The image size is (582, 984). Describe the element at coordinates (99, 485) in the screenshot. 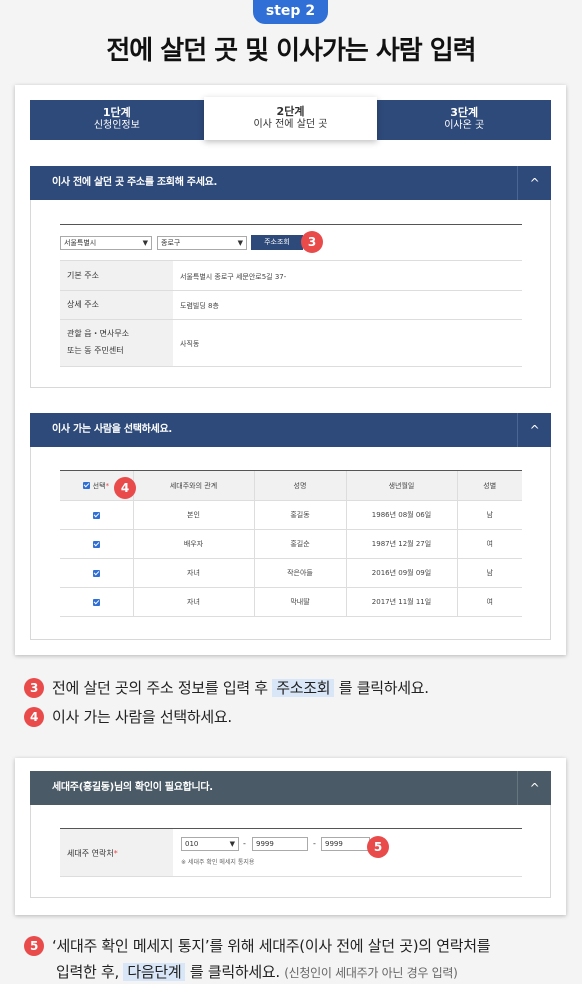

I see `column-header: 선택` at that location.